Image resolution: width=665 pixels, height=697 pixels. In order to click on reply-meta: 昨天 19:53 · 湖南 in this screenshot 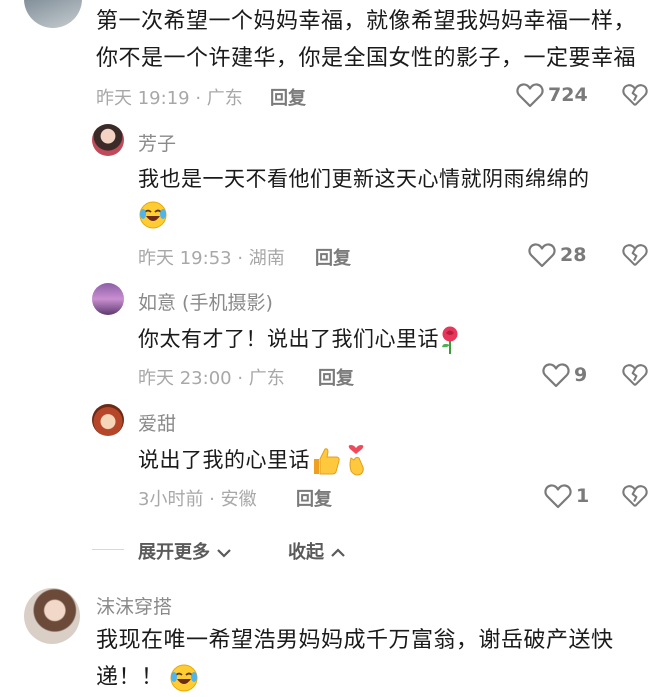, I will do `click(211, 258)`.